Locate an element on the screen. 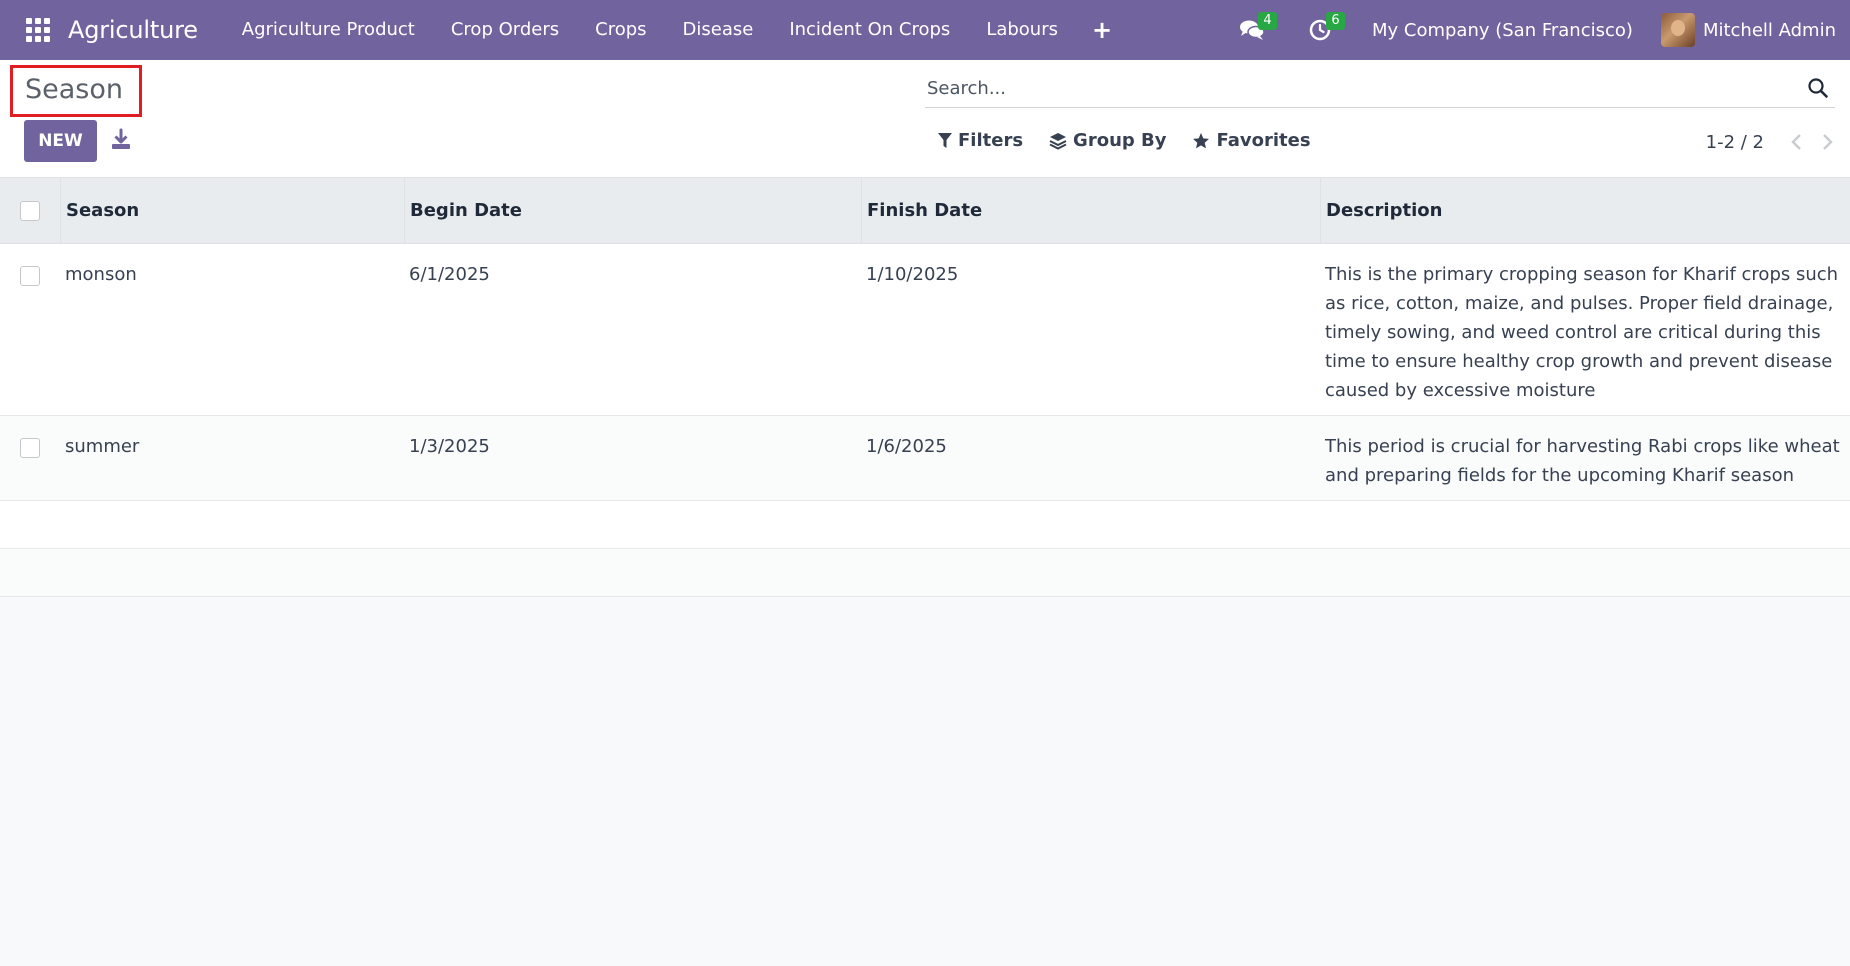 The image size is (1850, 966). filter-icon is located at coordinates (945, 140).